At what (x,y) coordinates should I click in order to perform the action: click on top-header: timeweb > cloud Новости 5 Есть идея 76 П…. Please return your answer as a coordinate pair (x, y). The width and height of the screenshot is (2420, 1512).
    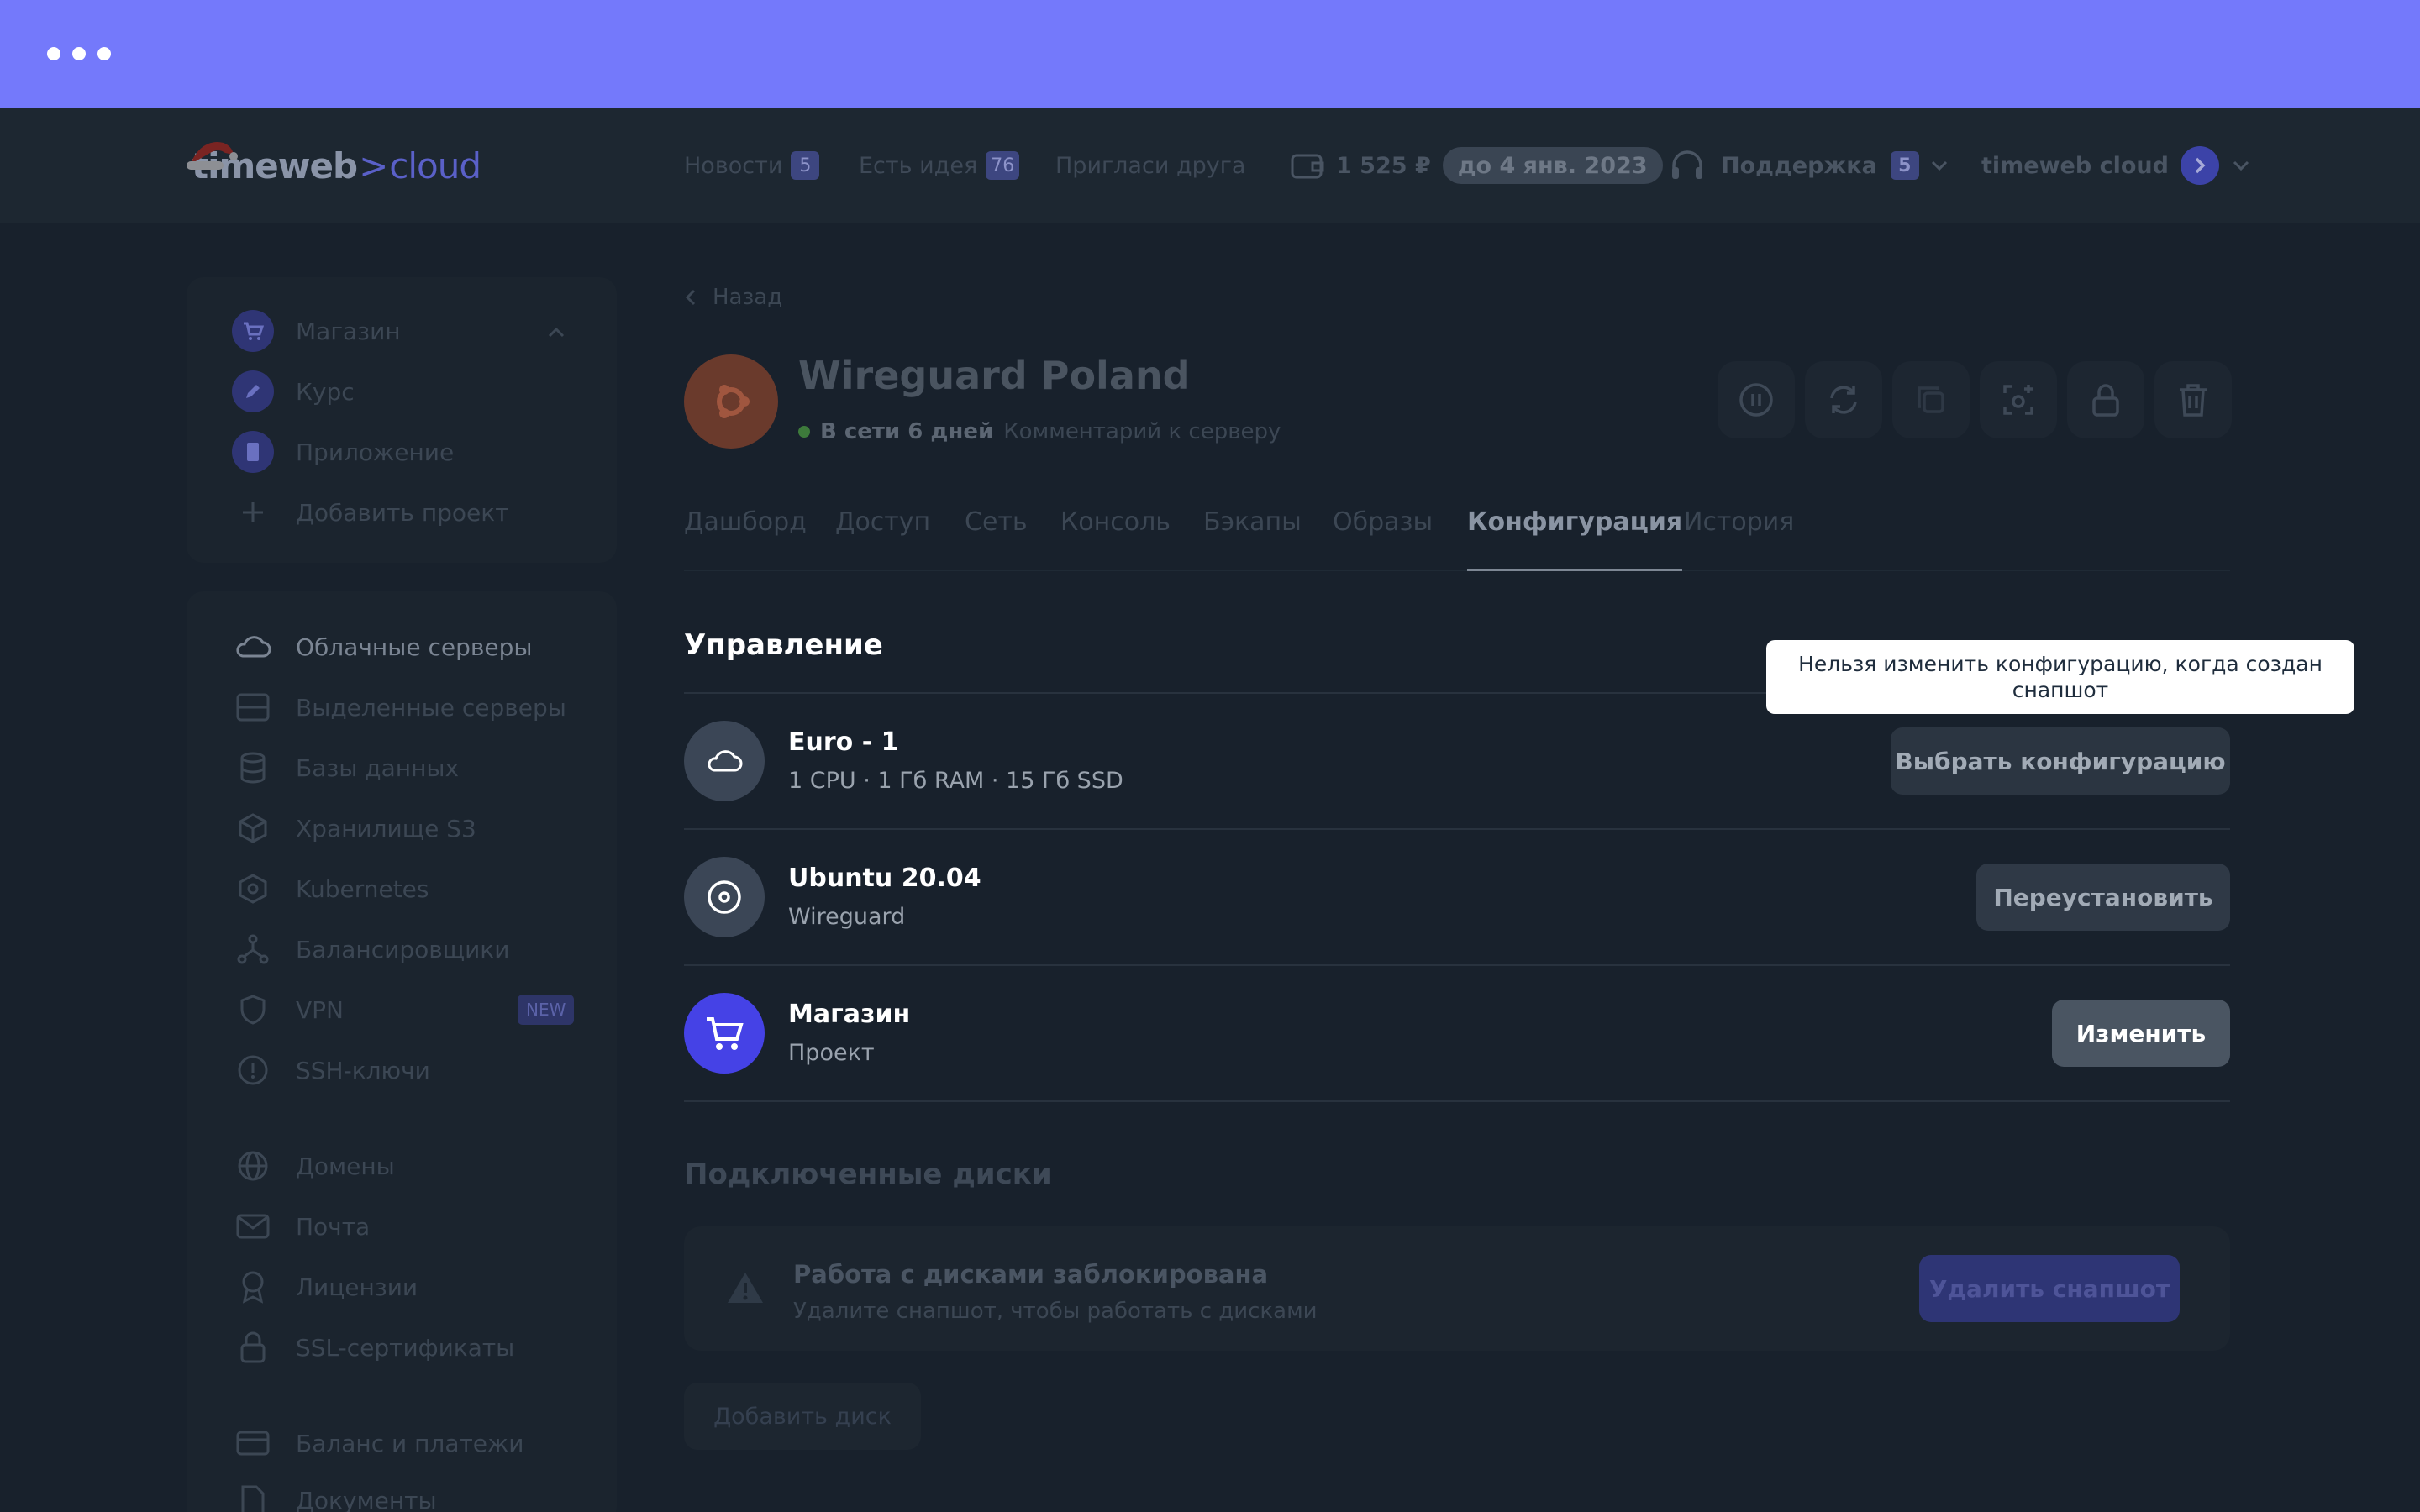
    Looking at the image, I should click on (1210, 165).